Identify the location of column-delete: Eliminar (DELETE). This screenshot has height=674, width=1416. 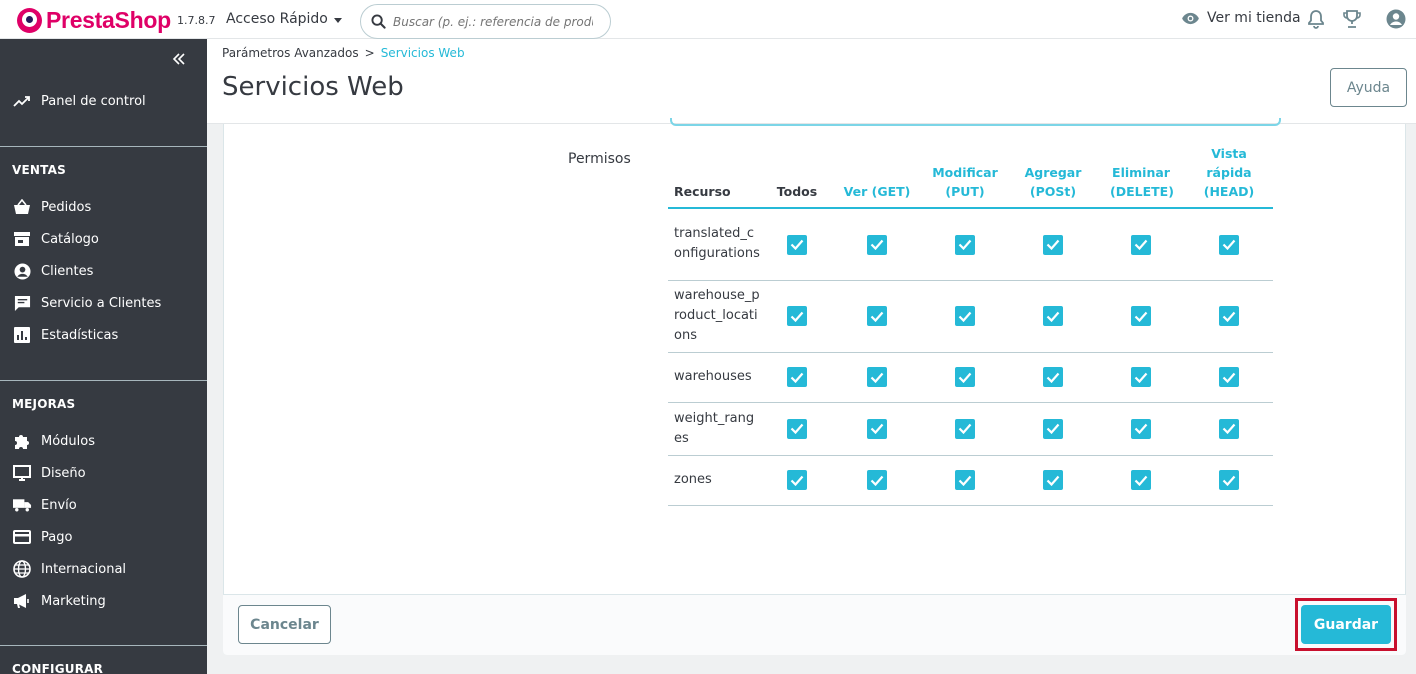
(1141, 175).